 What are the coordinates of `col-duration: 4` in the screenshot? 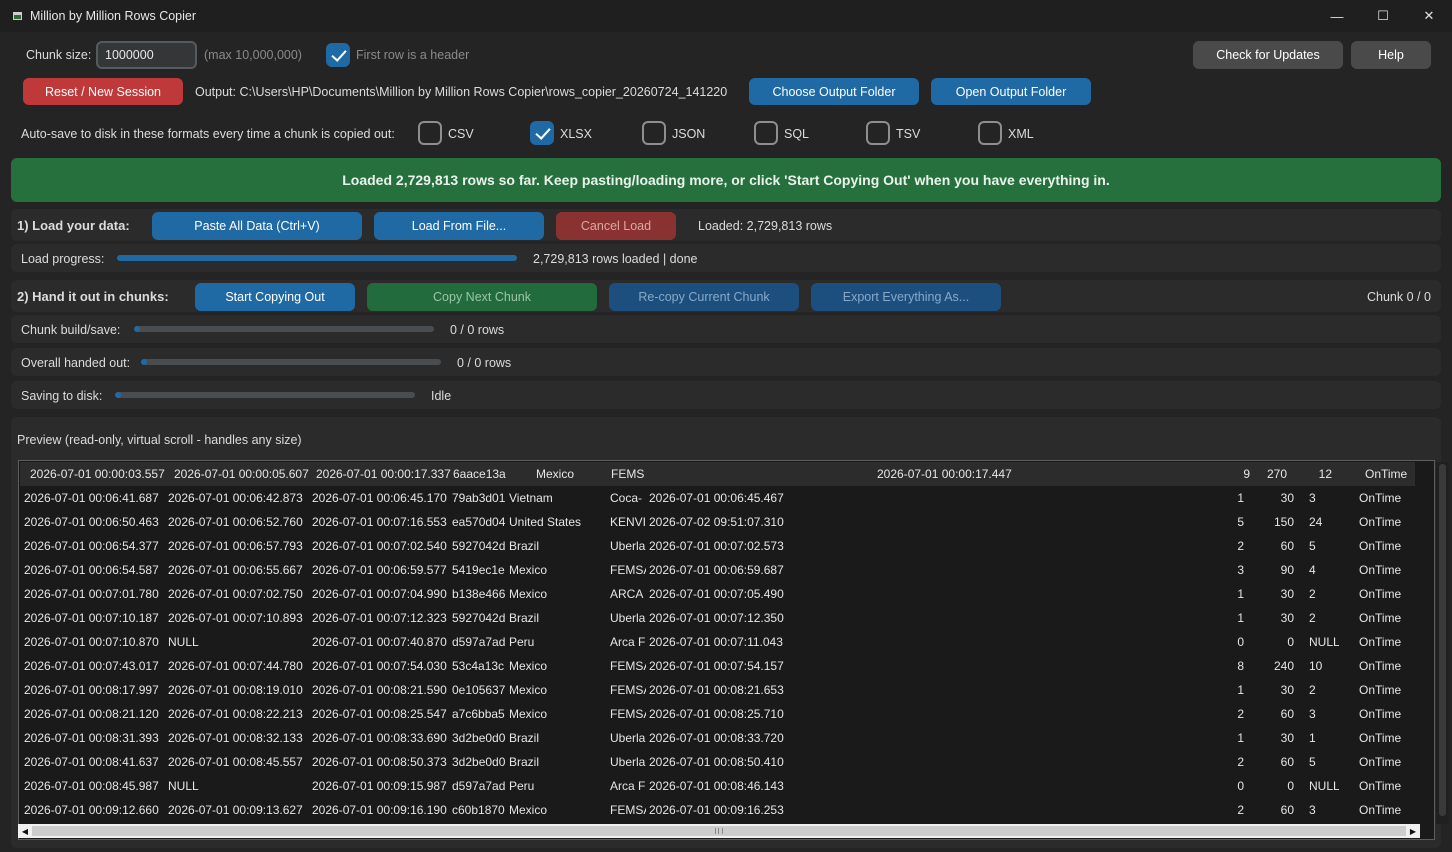 It's located at (1312, 570).